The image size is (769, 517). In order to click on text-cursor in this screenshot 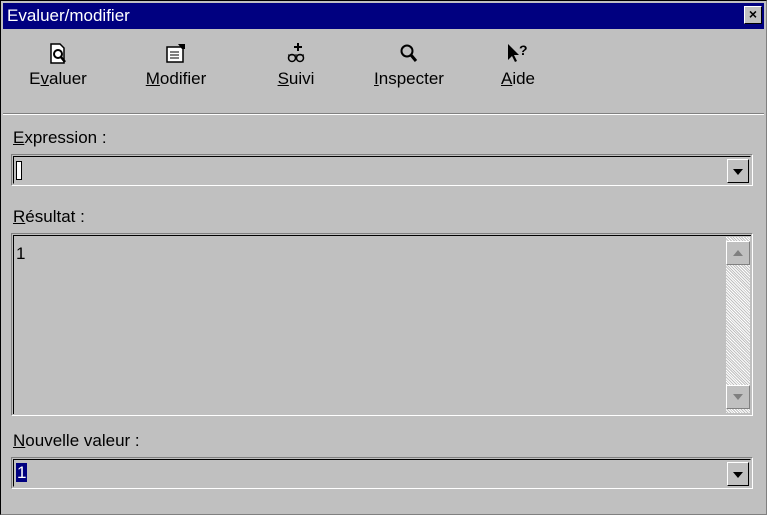, I will do `click(19, 171)`.